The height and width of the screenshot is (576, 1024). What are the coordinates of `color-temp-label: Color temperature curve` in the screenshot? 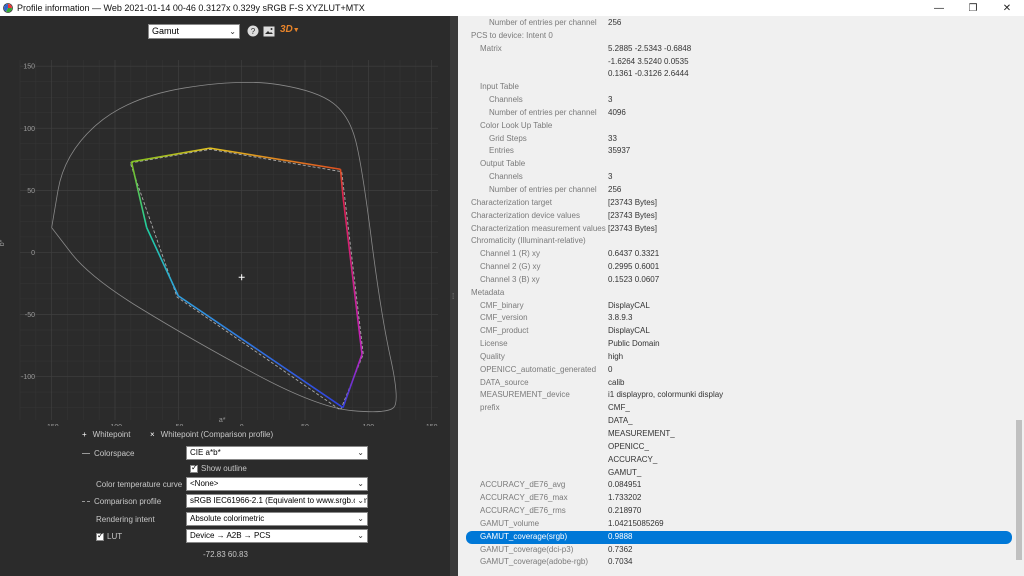 It's located at (139, 484).